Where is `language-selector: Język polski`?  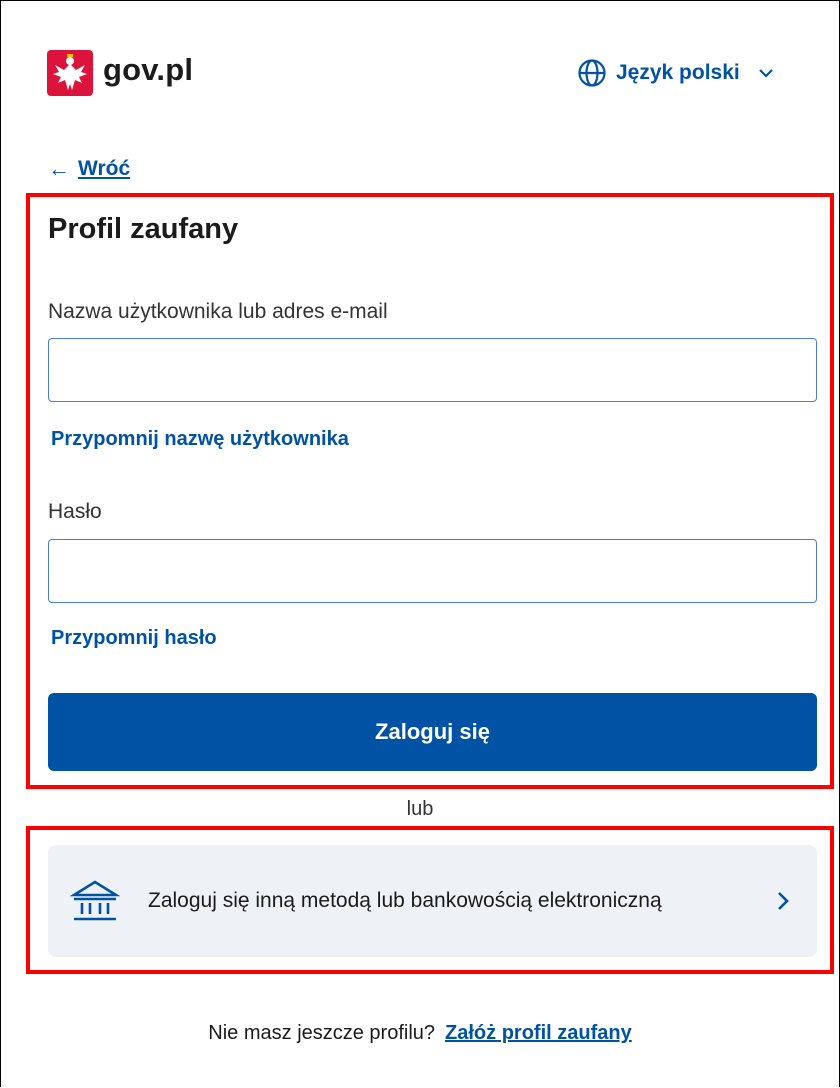 language-selector: Język polski is located at coordinates (675, 73).